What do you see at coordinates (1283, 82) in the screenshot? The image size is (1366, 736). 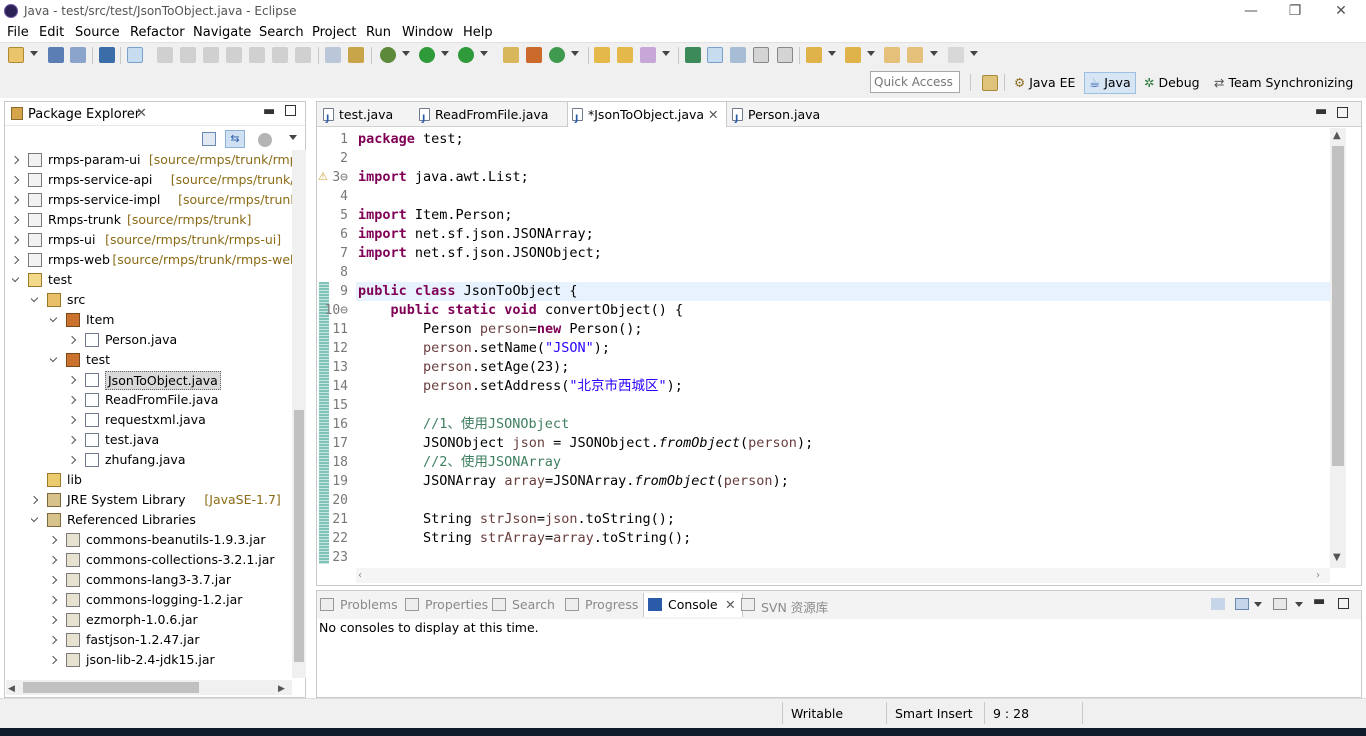 I see `perspective-team-synchronizing: ⇄ Team Synchronizing` at bounding box center [1283, 82].